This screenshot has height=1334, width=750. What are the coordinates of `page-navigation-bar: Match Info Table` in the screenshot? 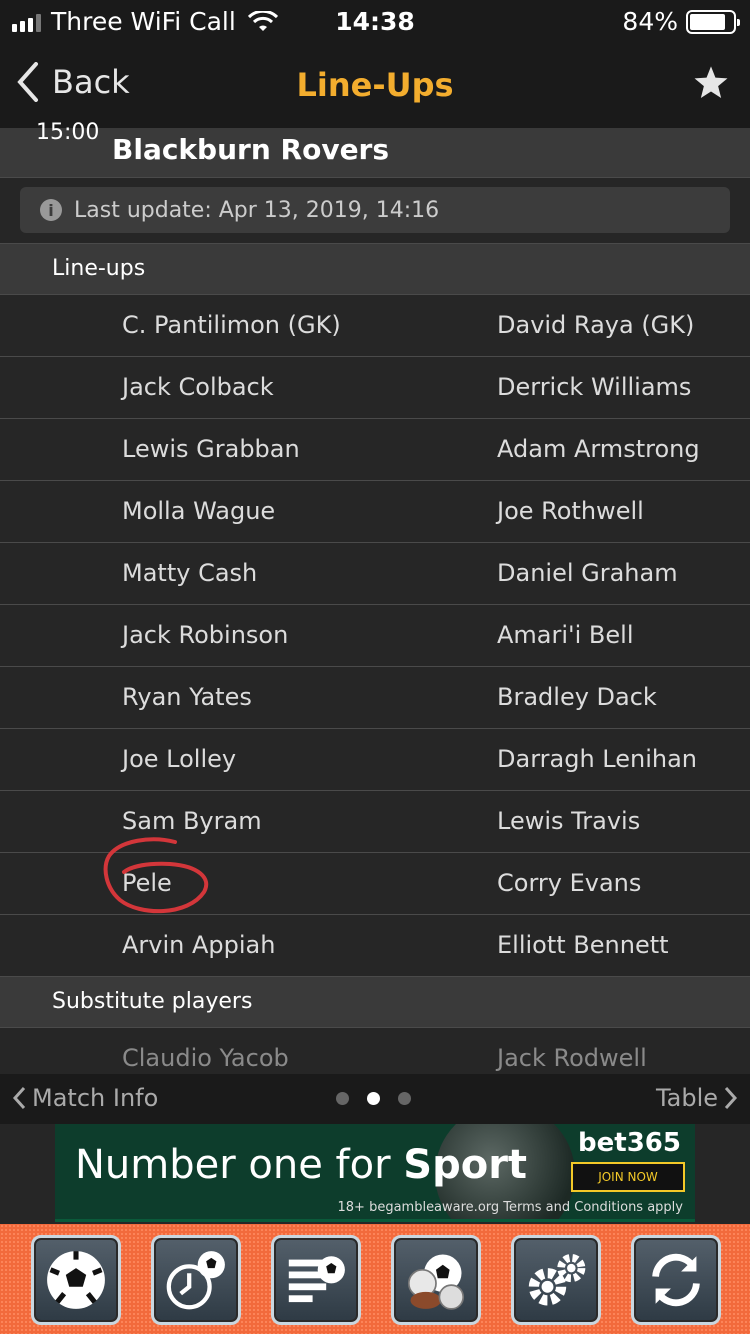 It's located at (375, 1099).